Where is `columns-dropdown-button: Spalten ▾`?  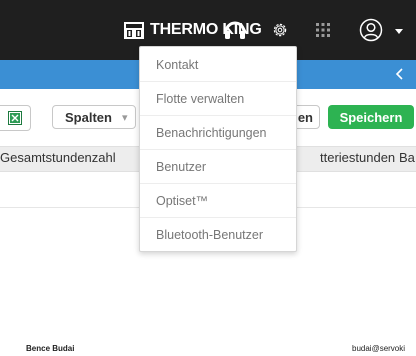 columns-dropdown-button: Spalten ▾ is located at coordinates (94, 117).